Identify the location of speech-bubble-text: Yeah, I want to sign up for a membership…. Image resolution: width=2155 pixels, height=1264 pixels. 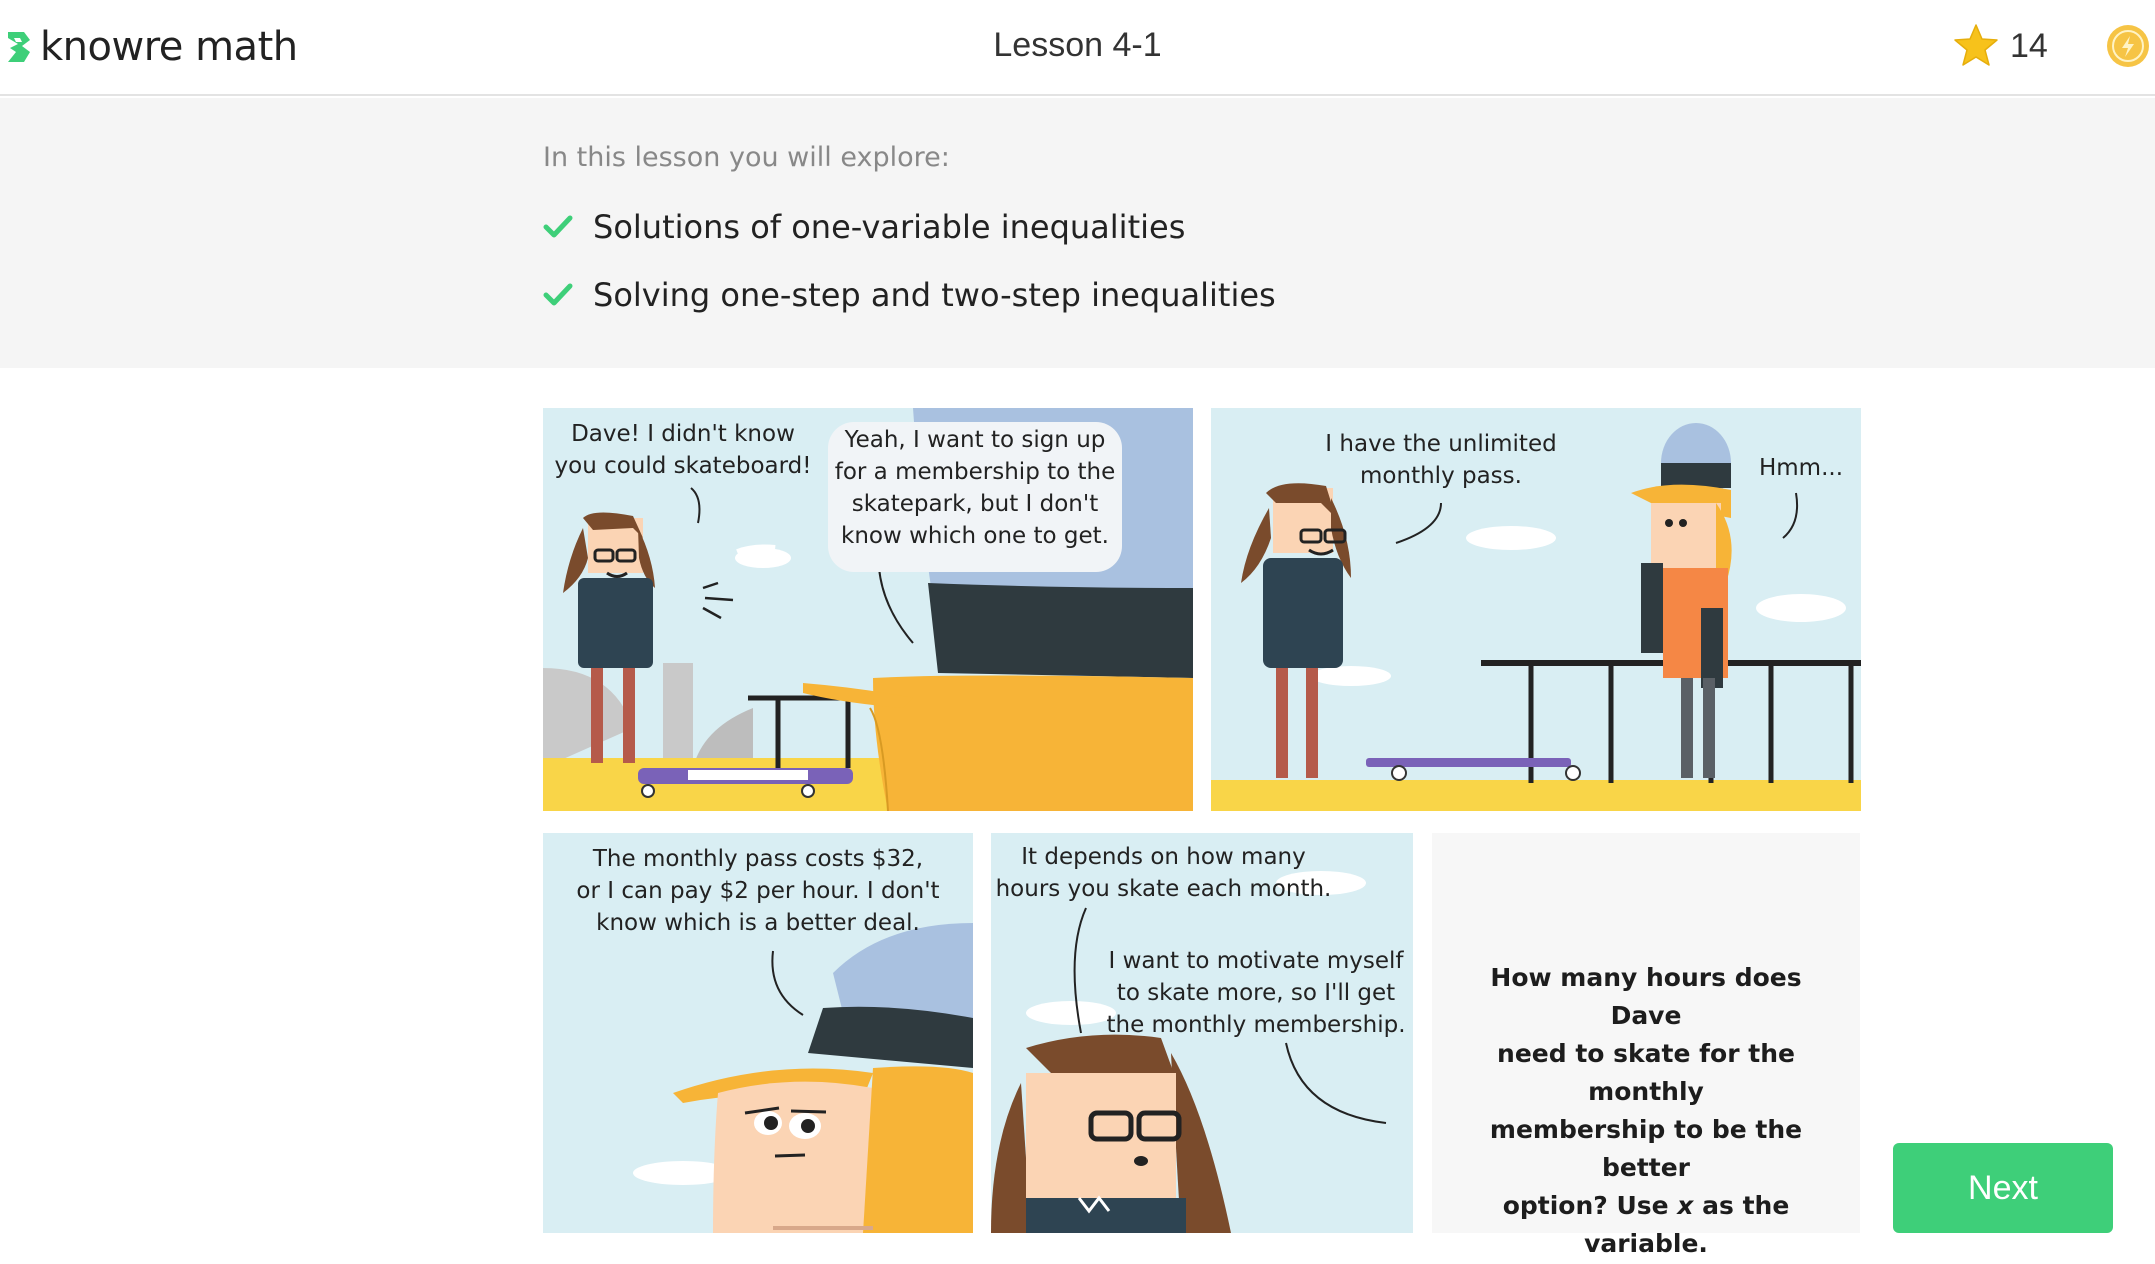
(975, 488).